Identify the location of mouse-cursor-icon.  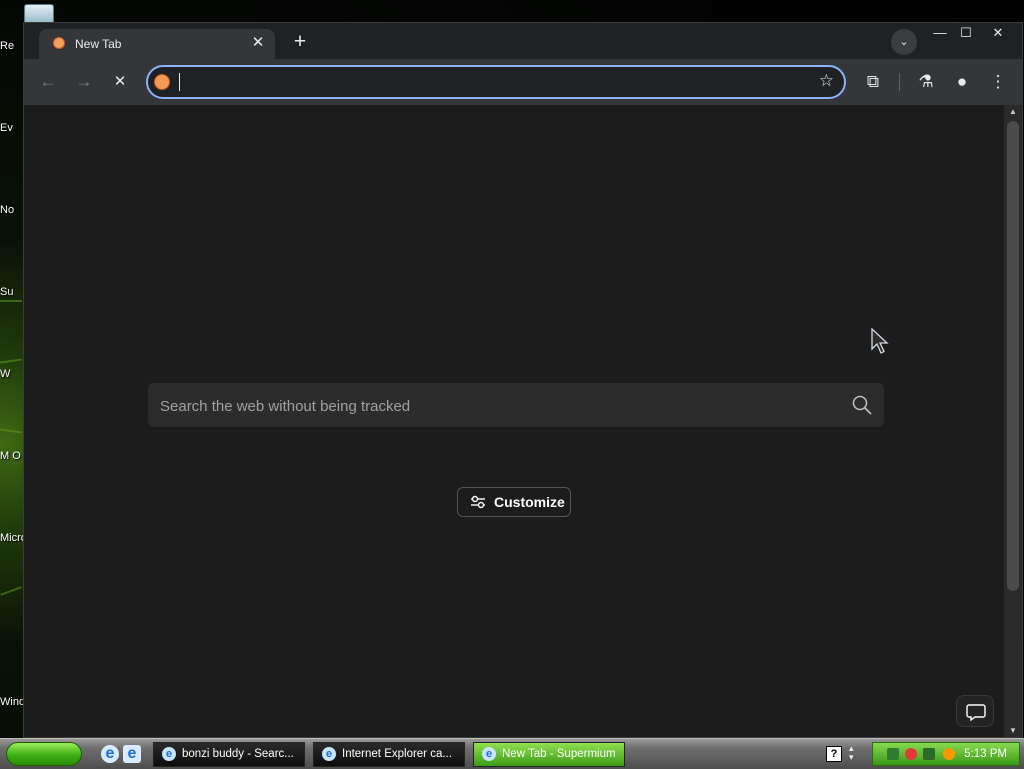
(880, 341).